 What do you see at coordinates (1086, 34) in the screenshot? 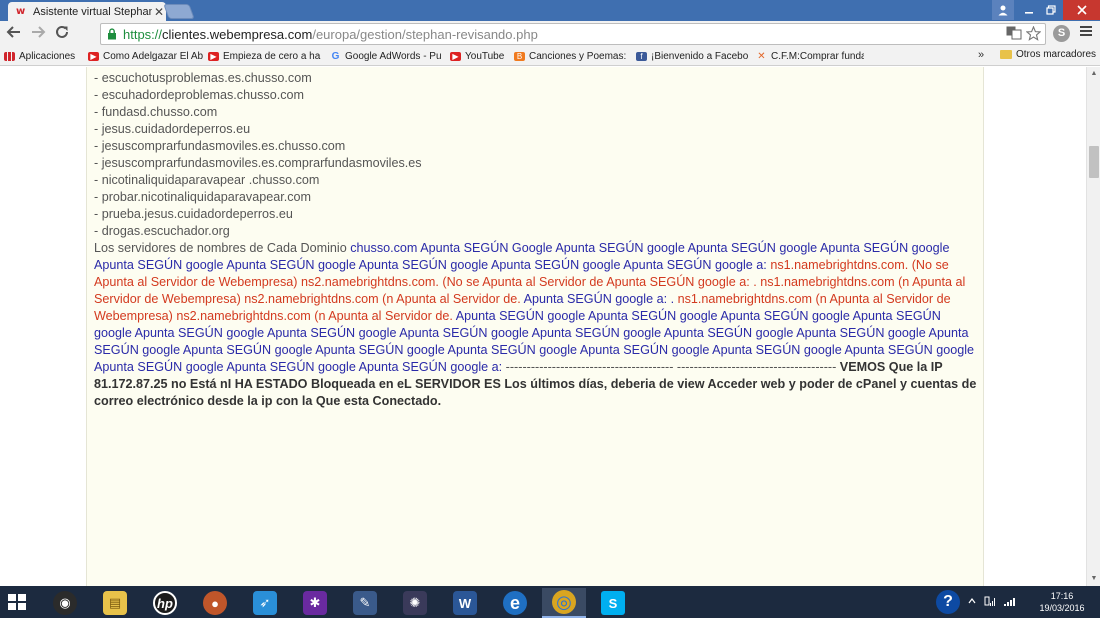
I see `chrome-menu-icon` at bounding box center [1086, 34].